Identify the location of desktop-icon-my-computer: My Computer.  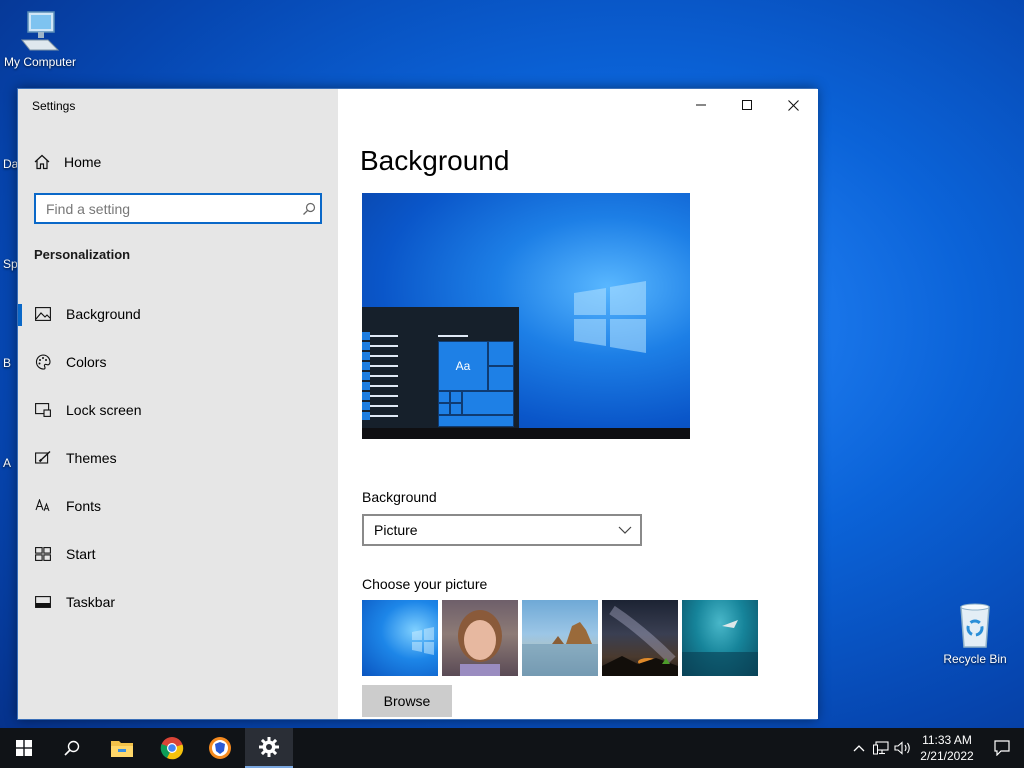
(40, 39).